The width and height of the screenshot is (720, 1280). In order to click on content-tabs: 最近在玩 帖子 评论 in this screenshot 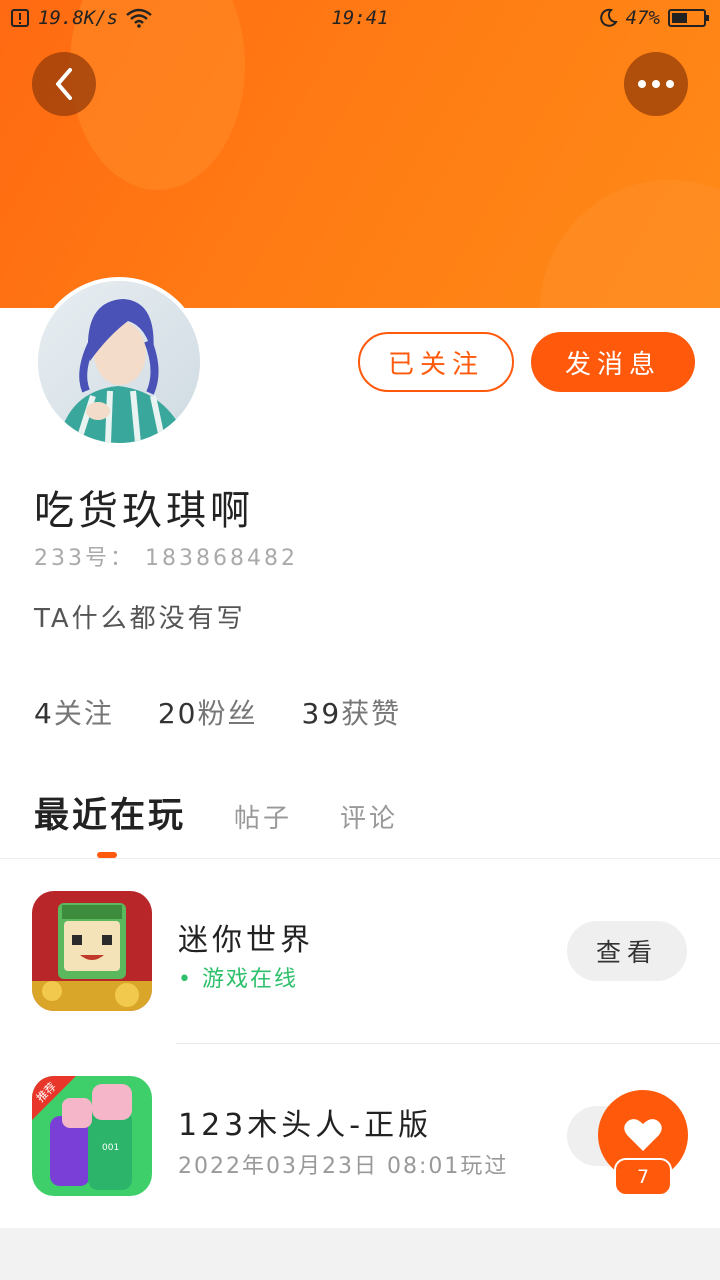, I will do `click(240, 812)`.